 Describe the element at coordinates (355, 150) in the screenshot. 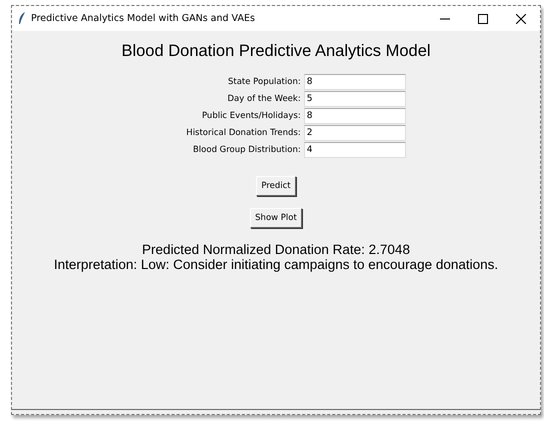

I see `input-field: 4` at that location.